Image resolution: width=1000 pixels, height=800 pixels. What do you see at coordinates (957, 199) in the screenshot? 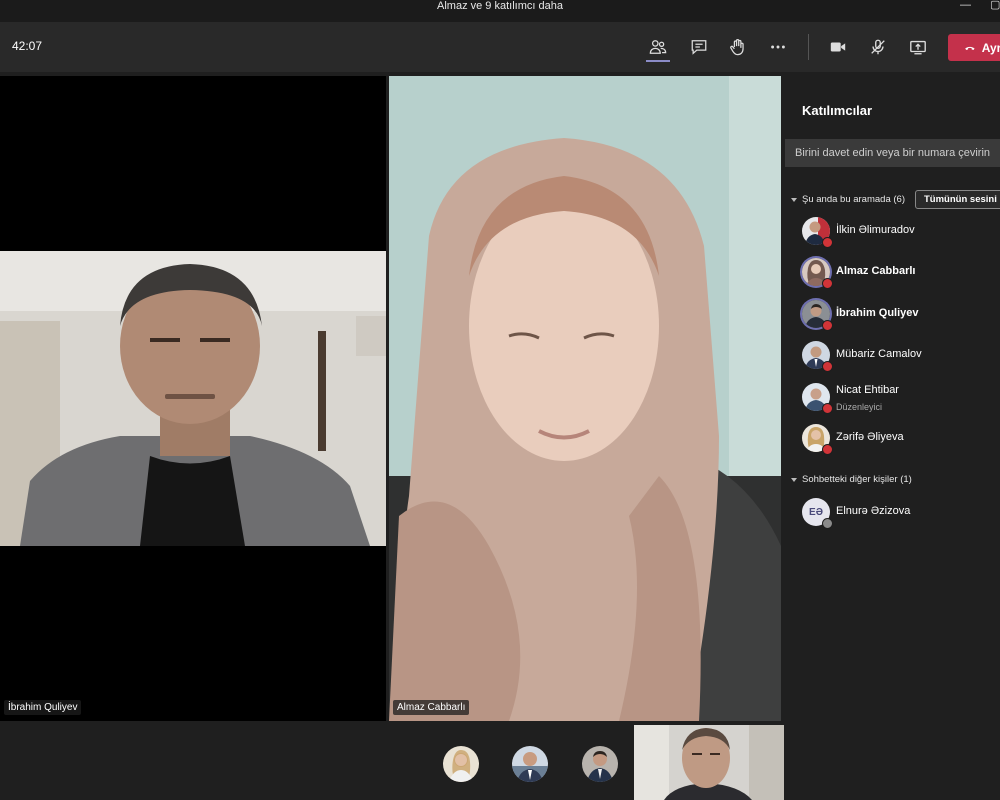
I see `mute-all-button: Tümünün sesini kapat` at bounding box center [957, 199].